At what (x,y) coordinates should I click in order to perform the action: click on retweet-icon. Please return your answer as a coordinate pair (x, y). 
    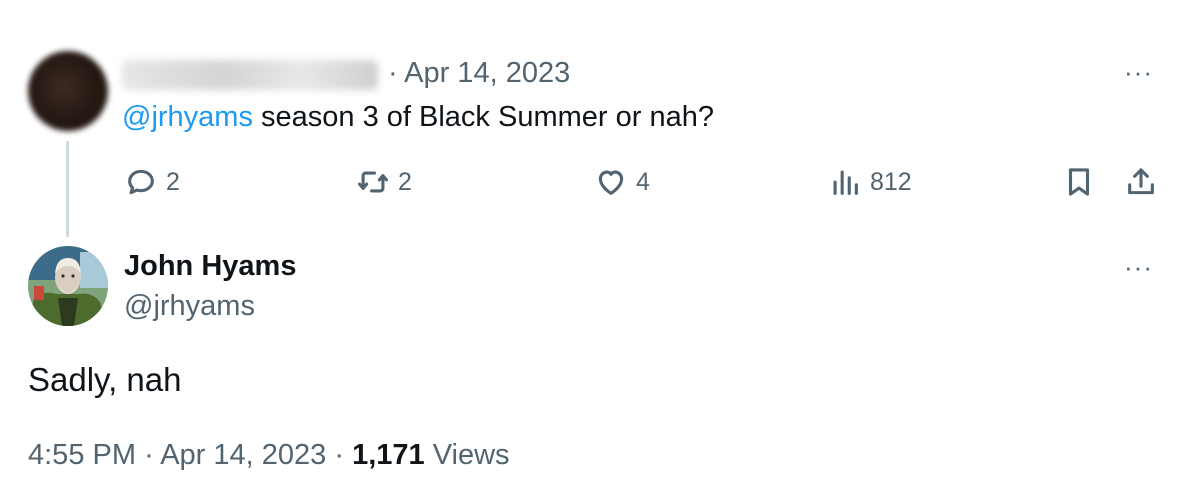
    Looking at the image, I should click on (373, 182).